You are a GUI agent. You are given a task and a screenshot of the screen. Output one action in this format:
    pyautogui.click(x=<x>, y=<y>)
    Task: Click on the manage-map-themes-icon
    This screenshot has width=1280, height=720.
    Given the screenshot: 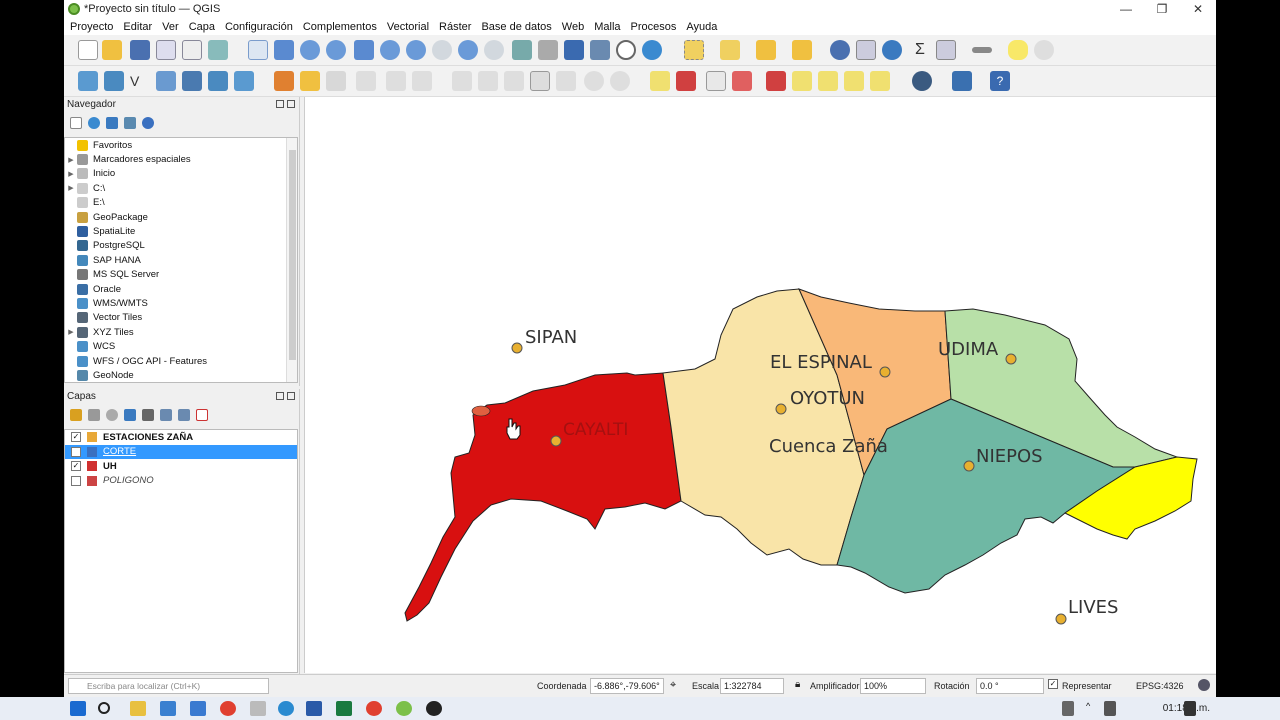 What is the action you would take?
    pyautogui.click(x=112, y=415)
    